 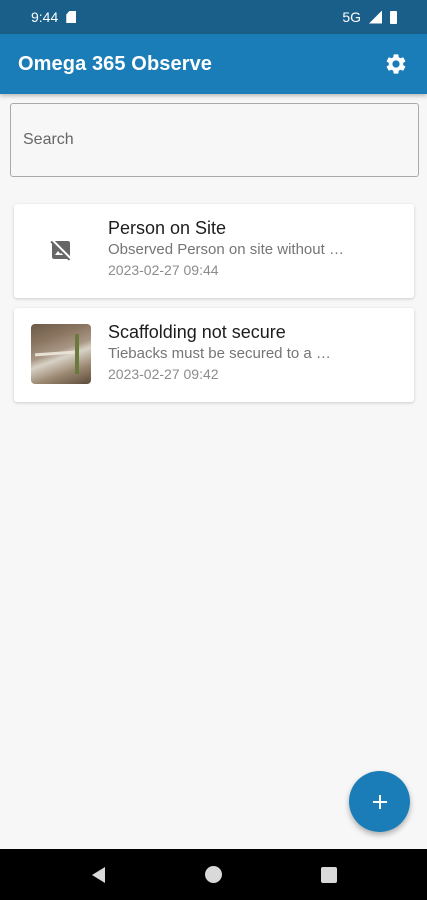 I want to click on home-icon, so click(x=213, y=874).